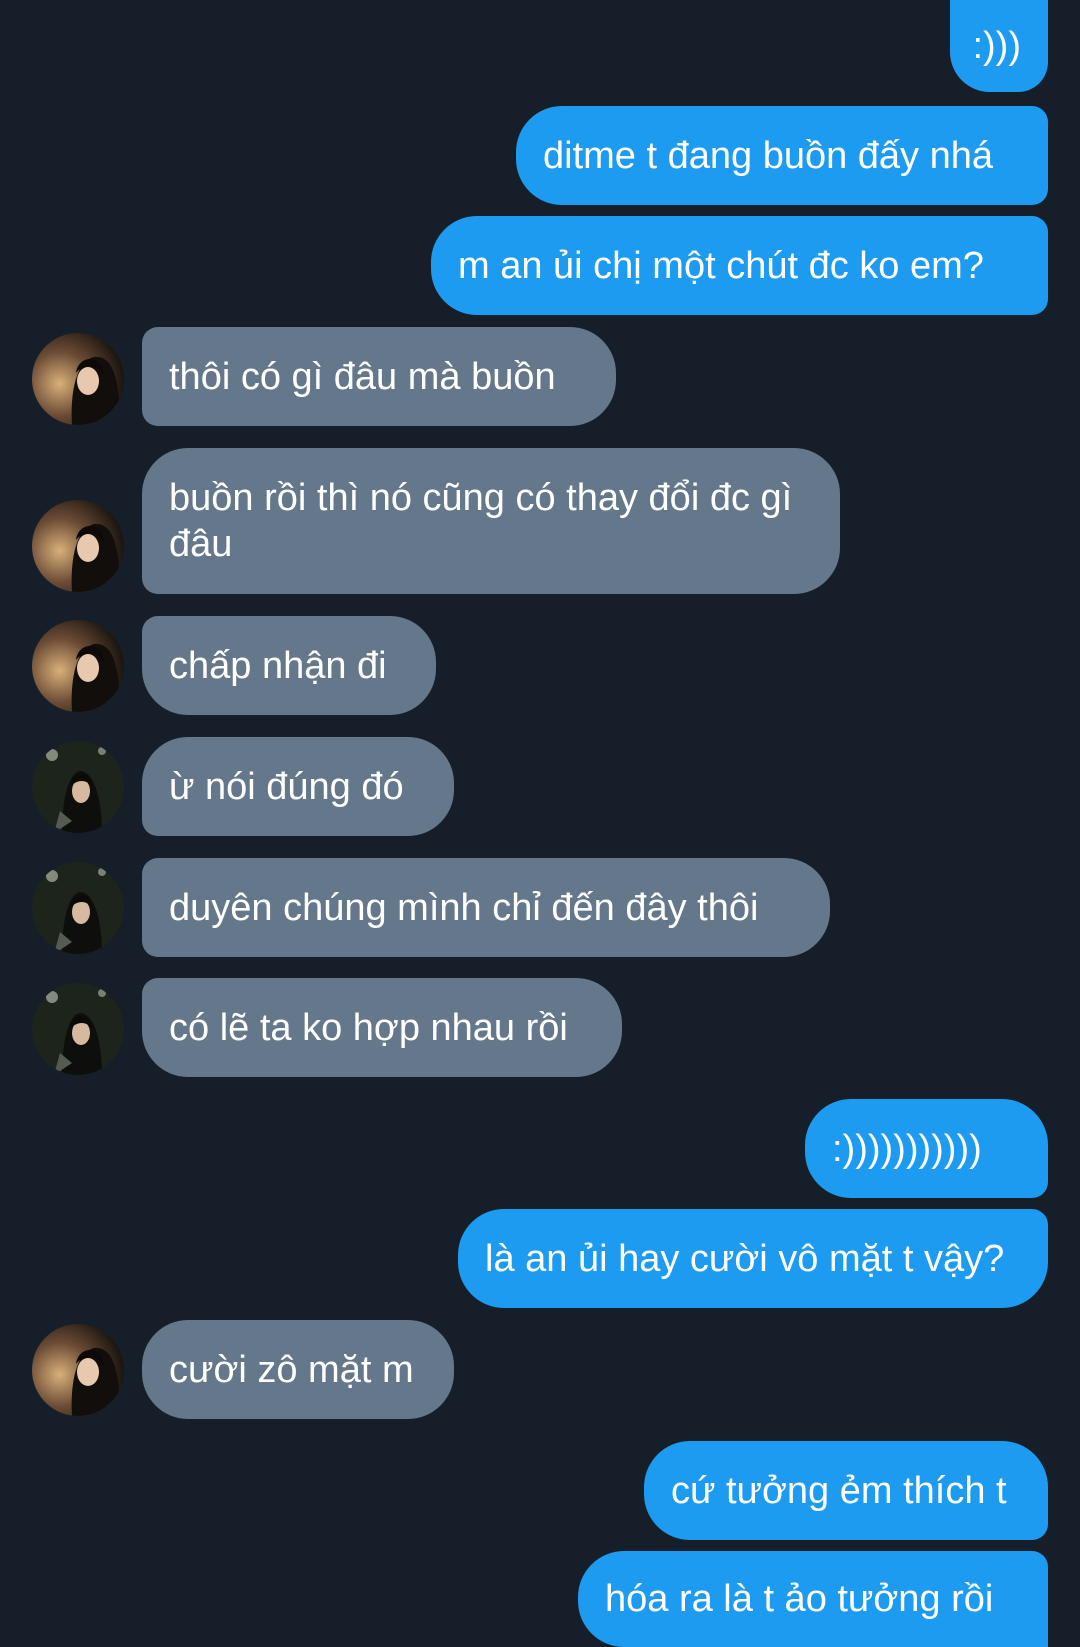 The width and height of the screenshot is (1080, 1647). Describe the element at coordinates (753, 1258) in the screenshot. I see `outgoing-message: là an ủi hay cười vô mặt t vậy?` at that location.